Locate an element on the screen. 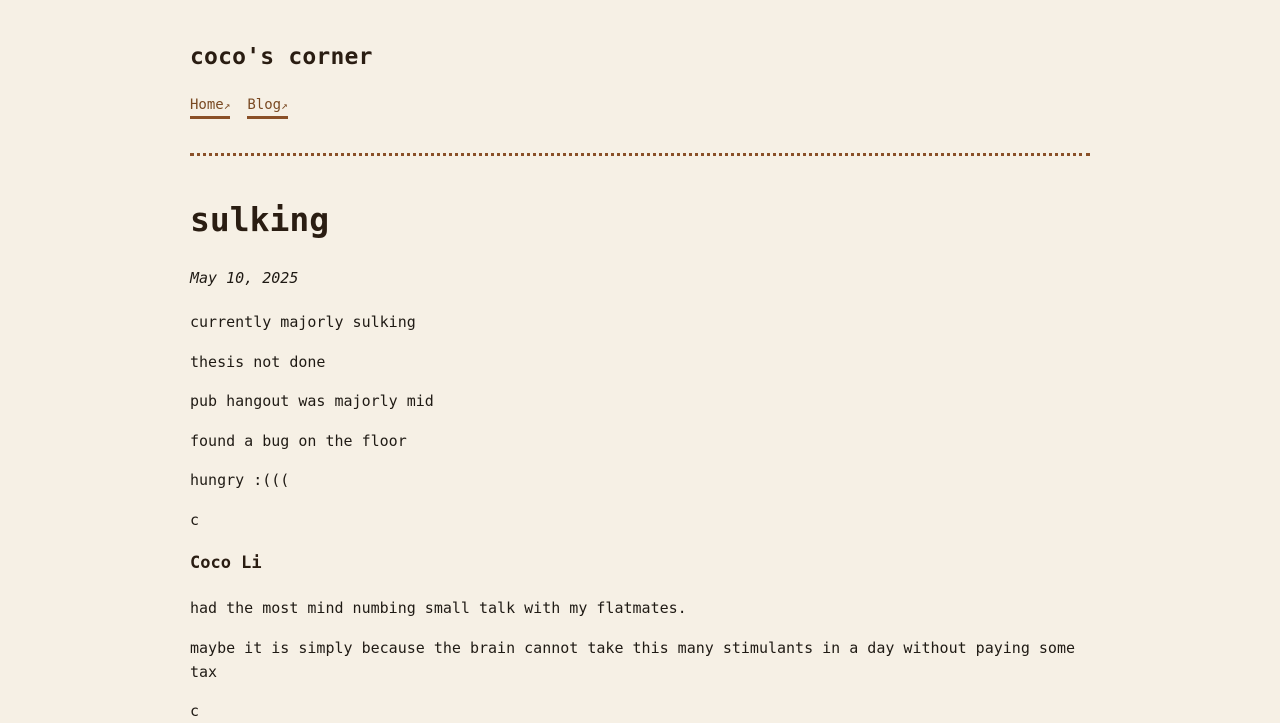 This screenshot has height=723, width=1280. post-paragraph: pub hangout was majorly mid is located at coordinates (312, 401).